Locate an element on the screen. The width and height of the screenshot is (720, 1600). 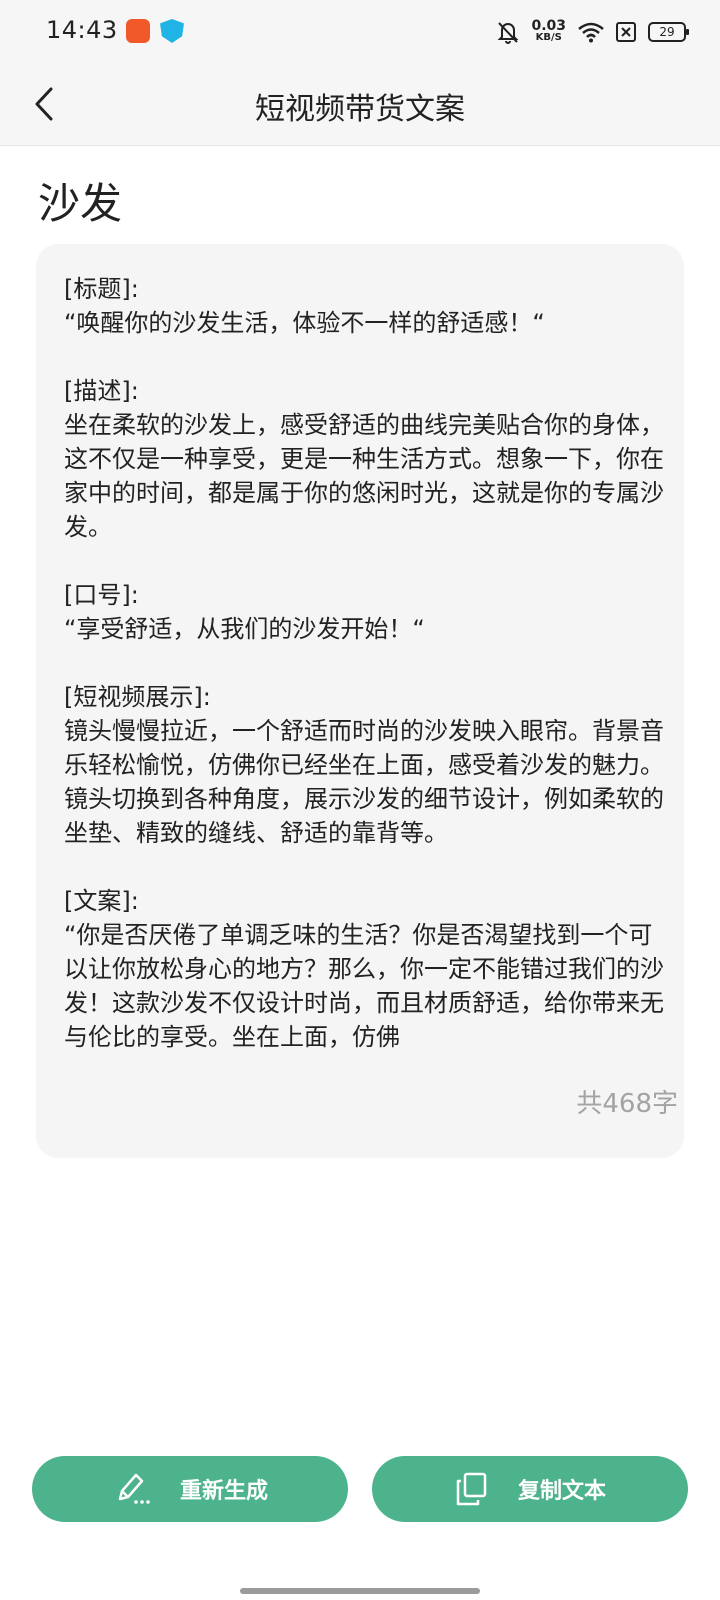
section-label: [文案]: is located at coordinates (101, 901).